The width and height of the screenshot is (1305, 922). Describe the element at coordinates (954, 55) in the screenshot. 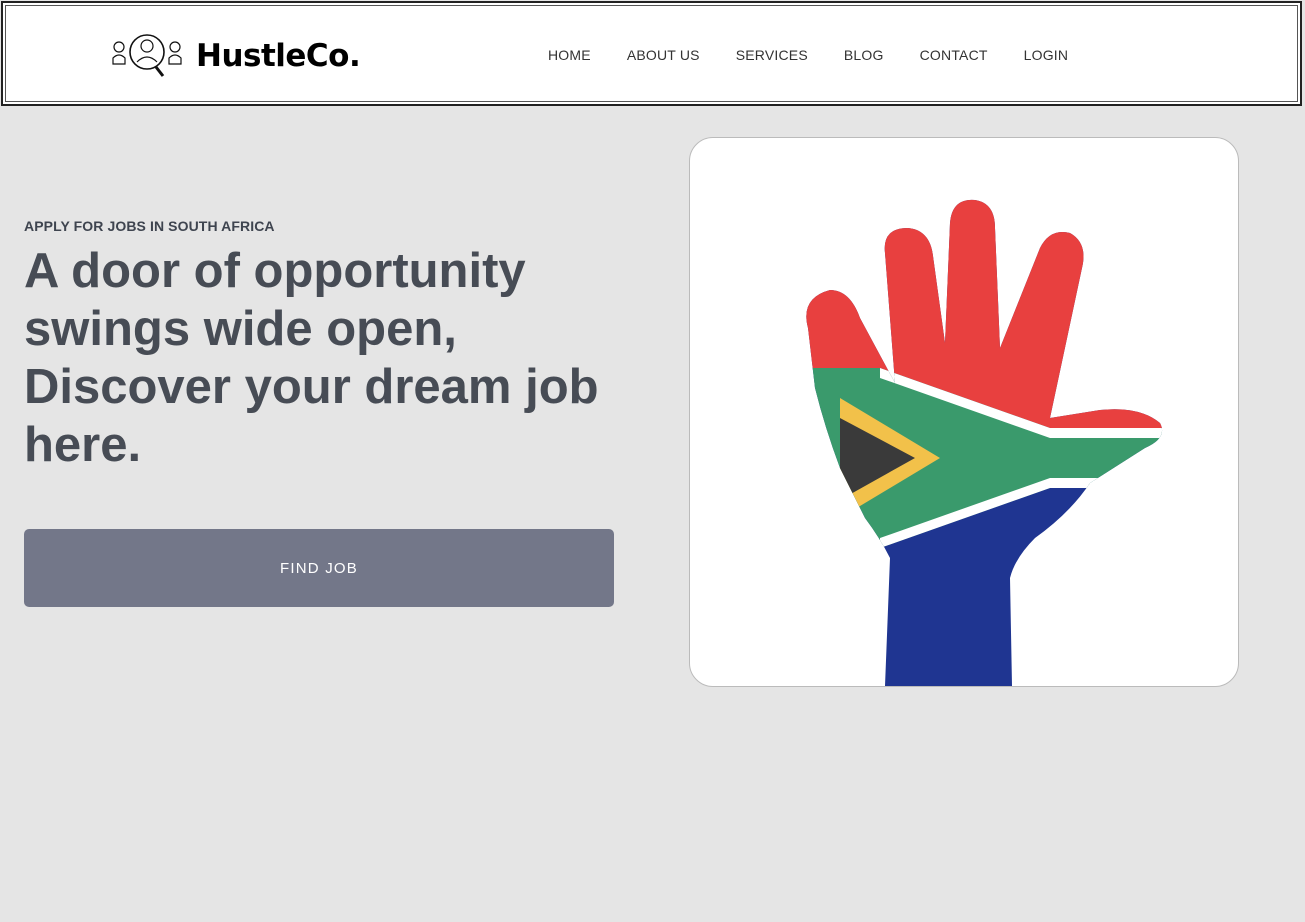

I see `nav-contact: CONTACT` at that location.